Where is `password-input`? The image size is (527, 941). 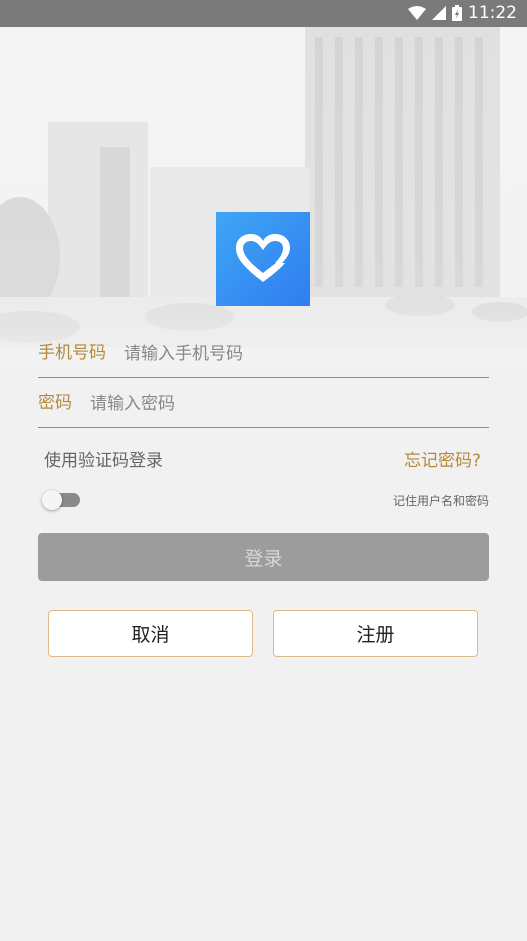
password-input is located at coordinates (285, 404).